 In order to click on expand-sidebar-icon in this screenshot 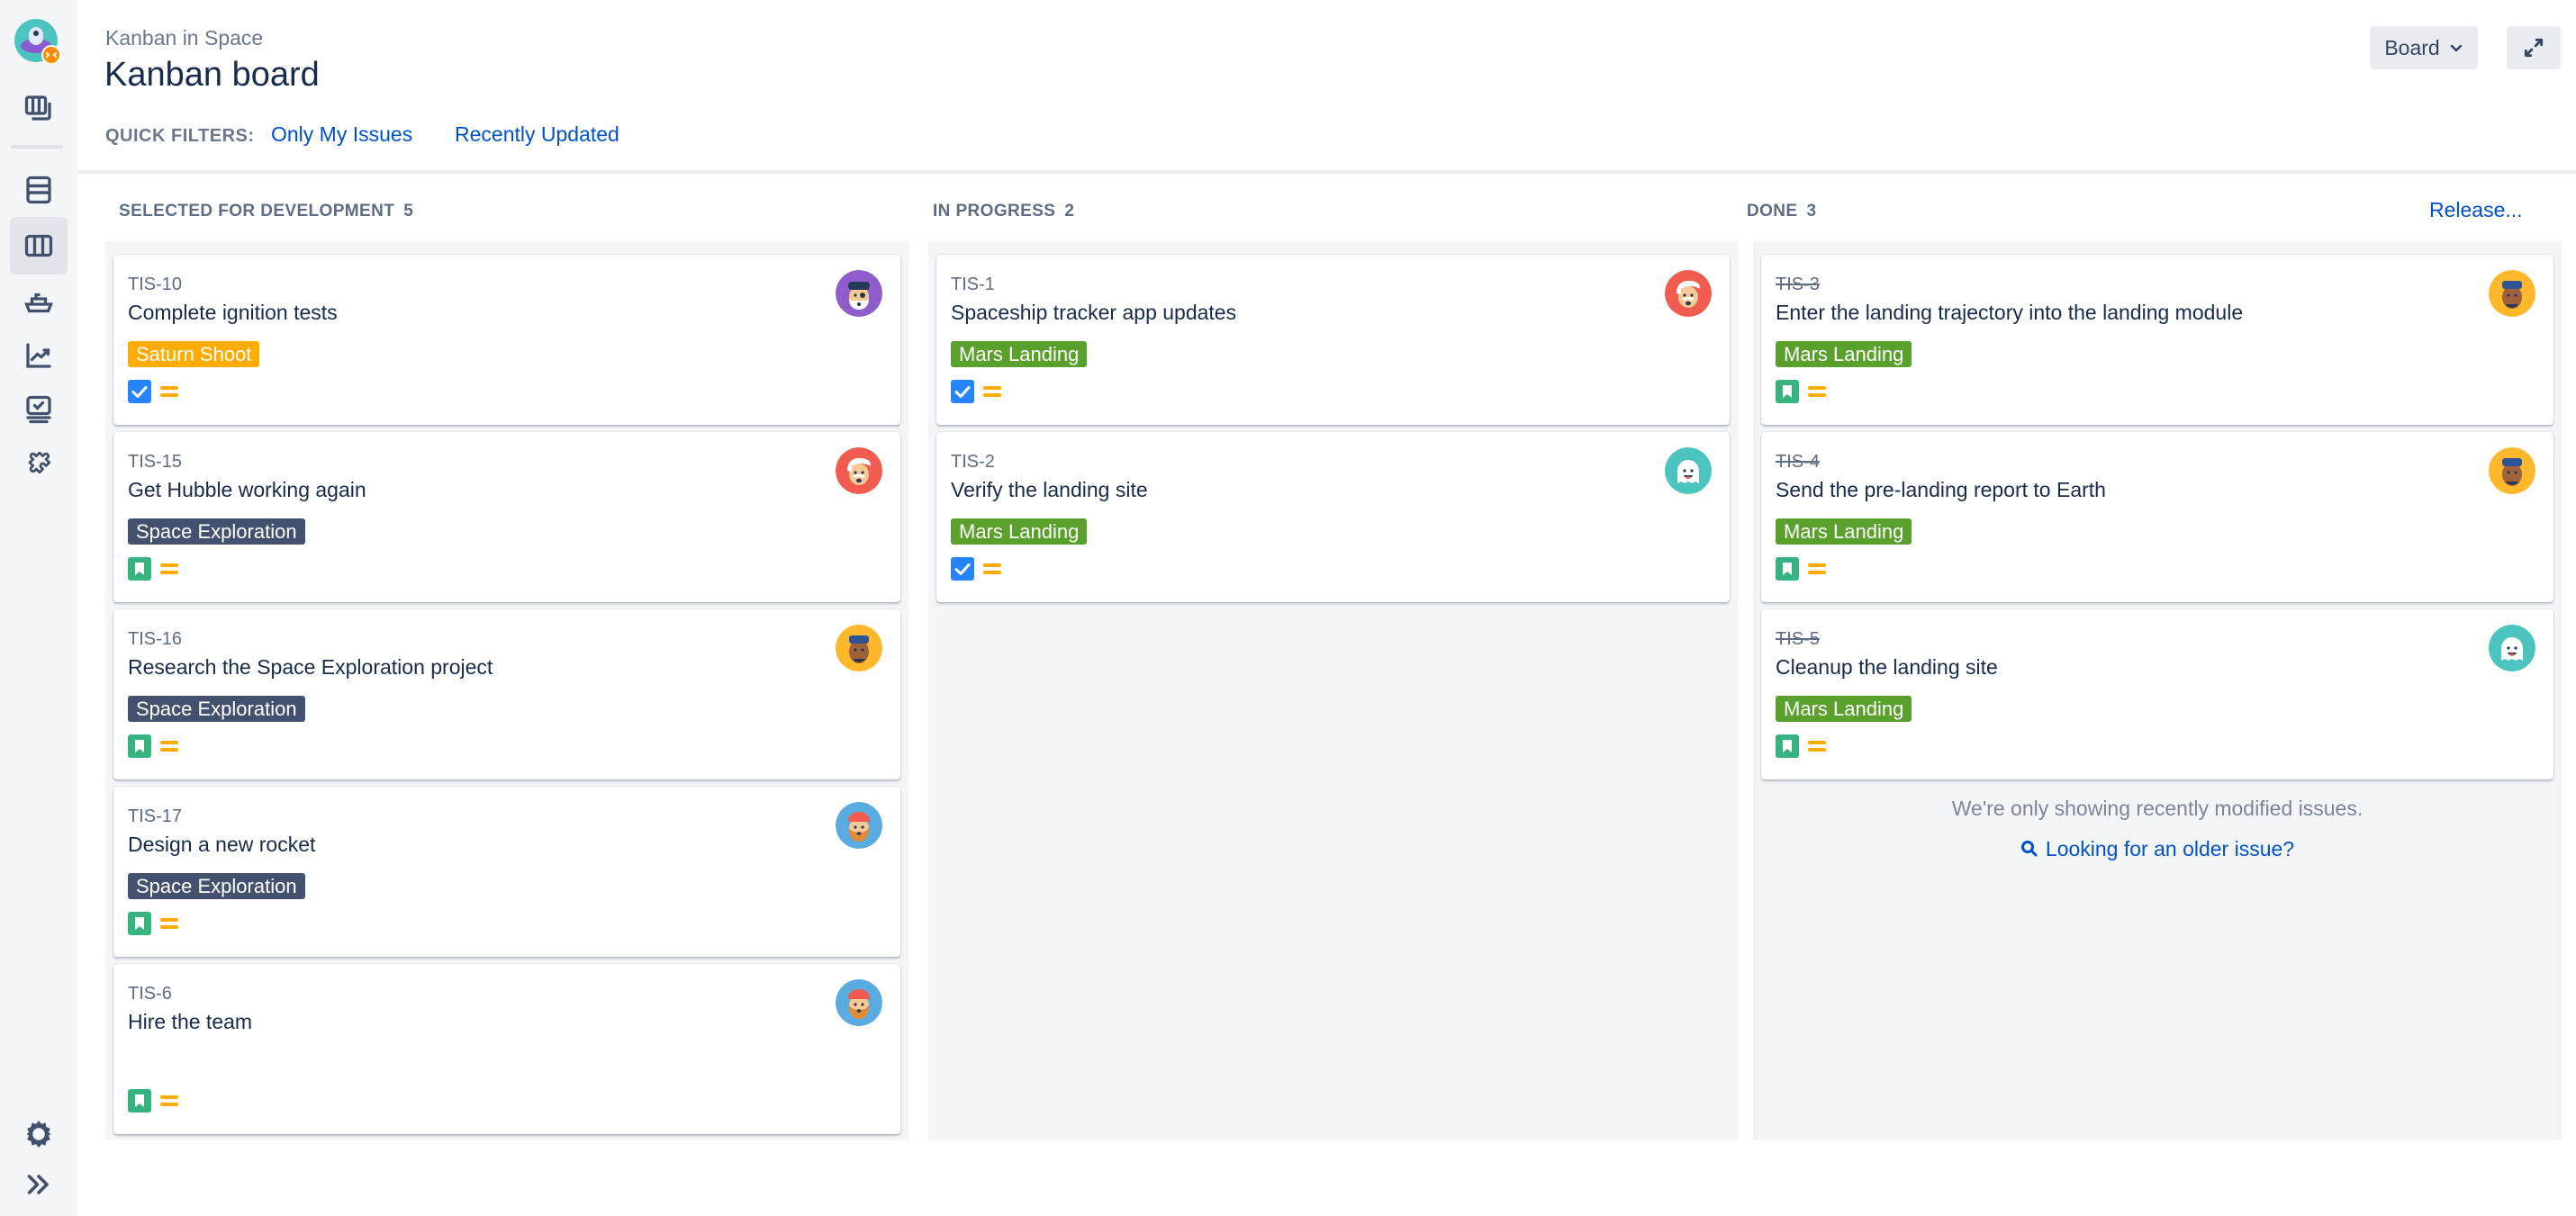, I will do `click(39, 1185)`.